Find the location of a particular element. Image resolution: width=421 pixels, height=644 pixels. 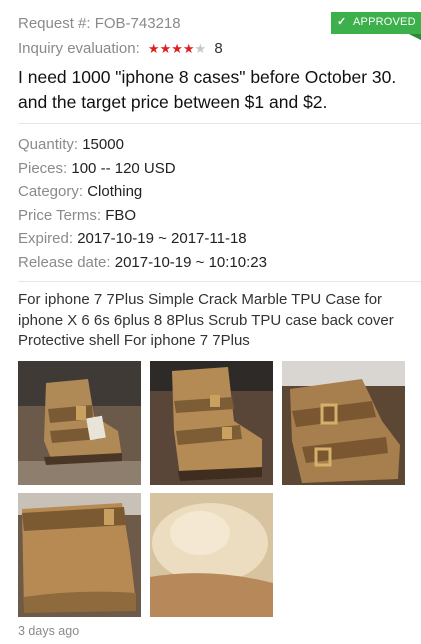

request-label: Request #: is located at coordinates (54, 23).